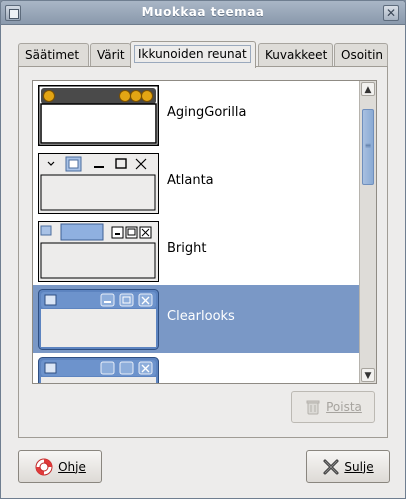  I want to click on help-button: Ohje, so click(60, 466).